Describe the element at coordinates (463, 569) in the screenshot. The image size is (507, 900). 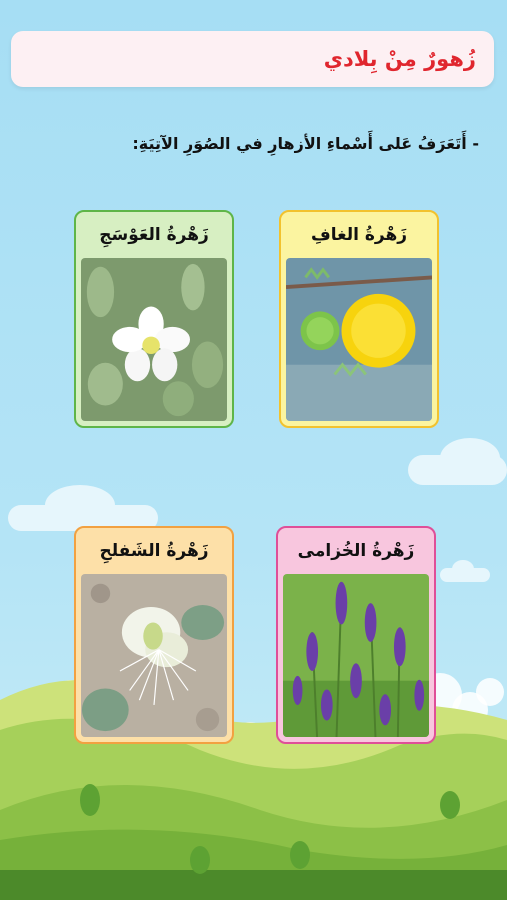
I see `cloud-small-puff` at that location.